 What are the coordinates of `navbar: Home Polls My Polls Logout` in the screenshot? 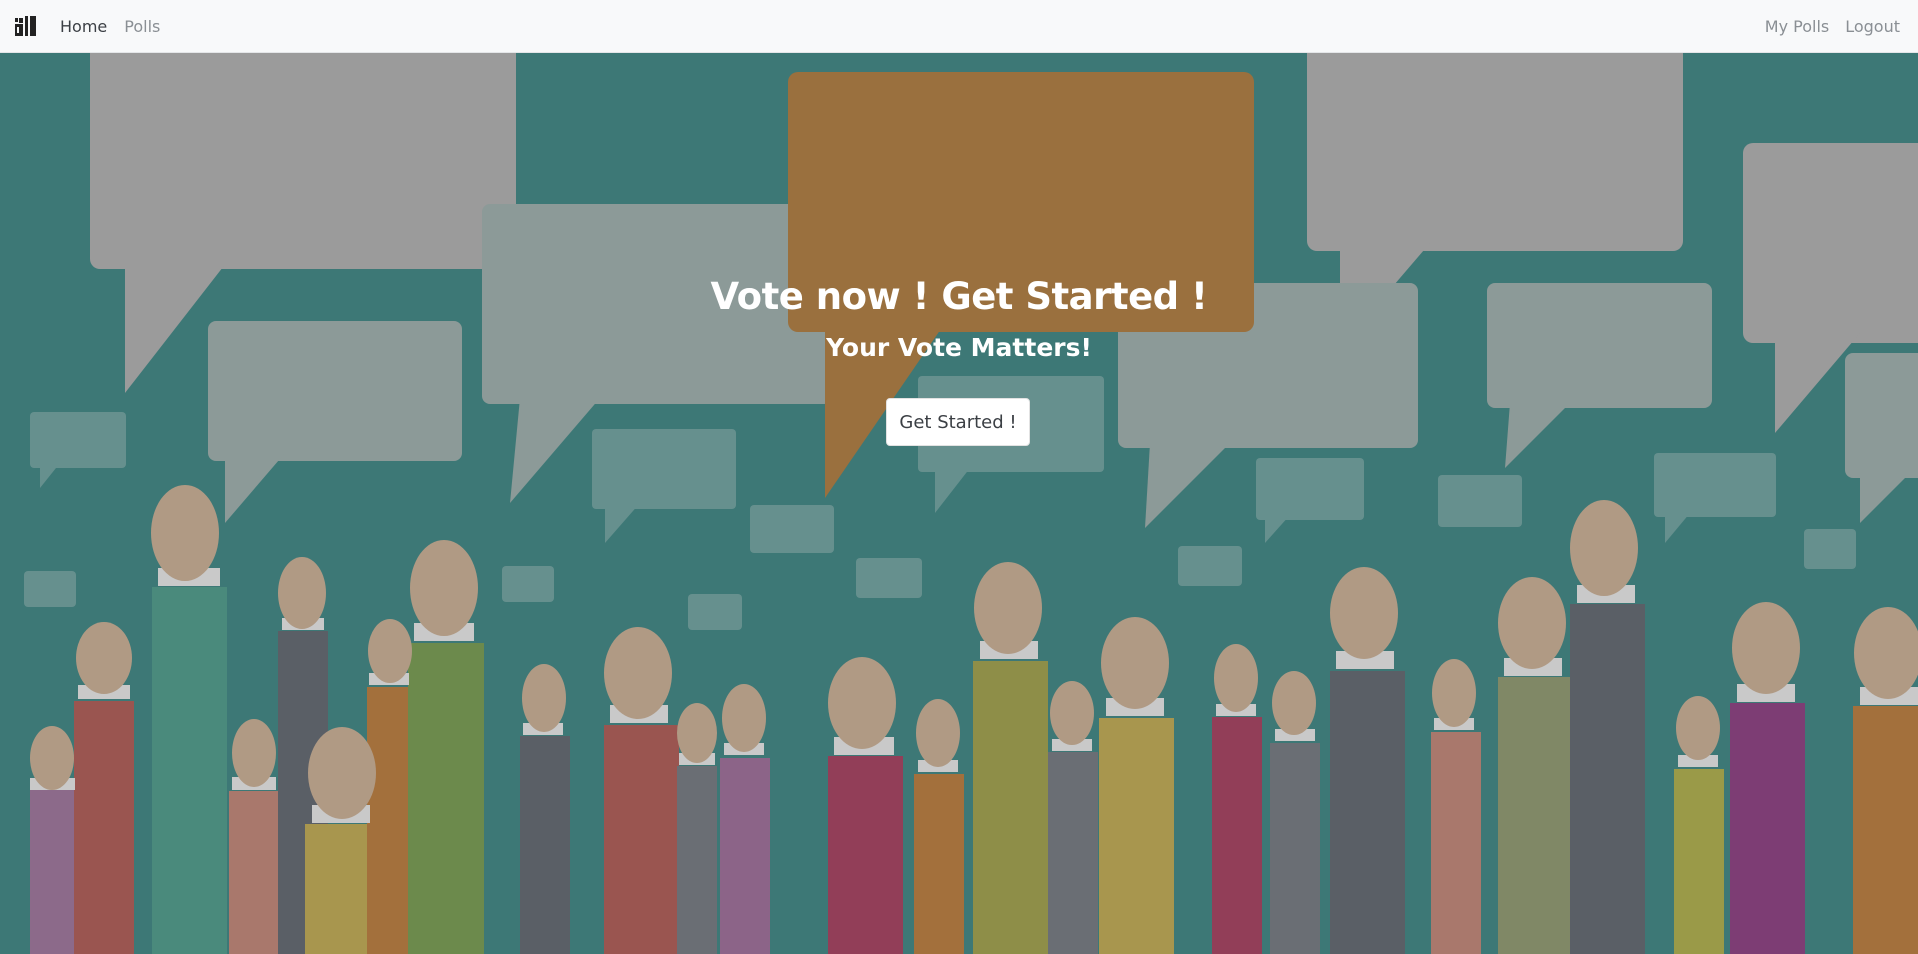 It's located at (959, 26).